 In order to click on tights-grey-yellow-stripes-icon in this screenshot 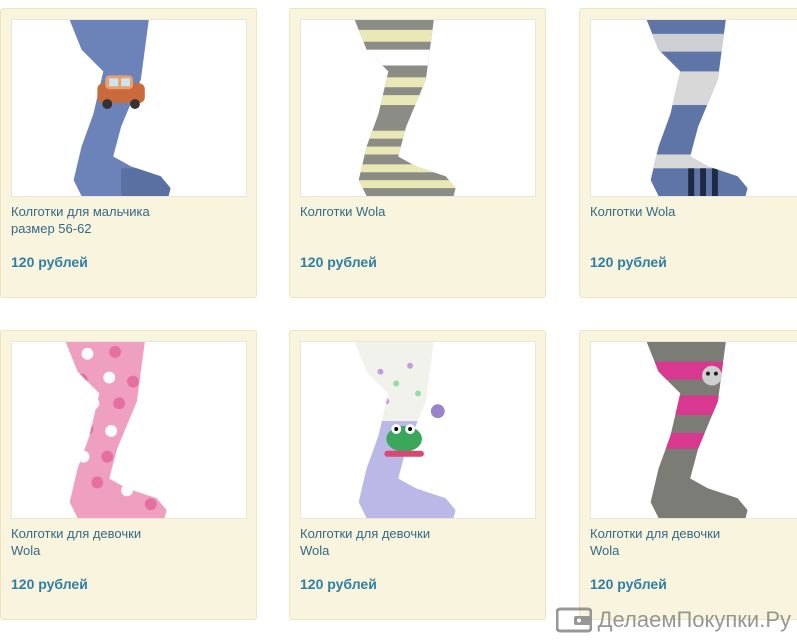, I will do `click(405, 108)`.